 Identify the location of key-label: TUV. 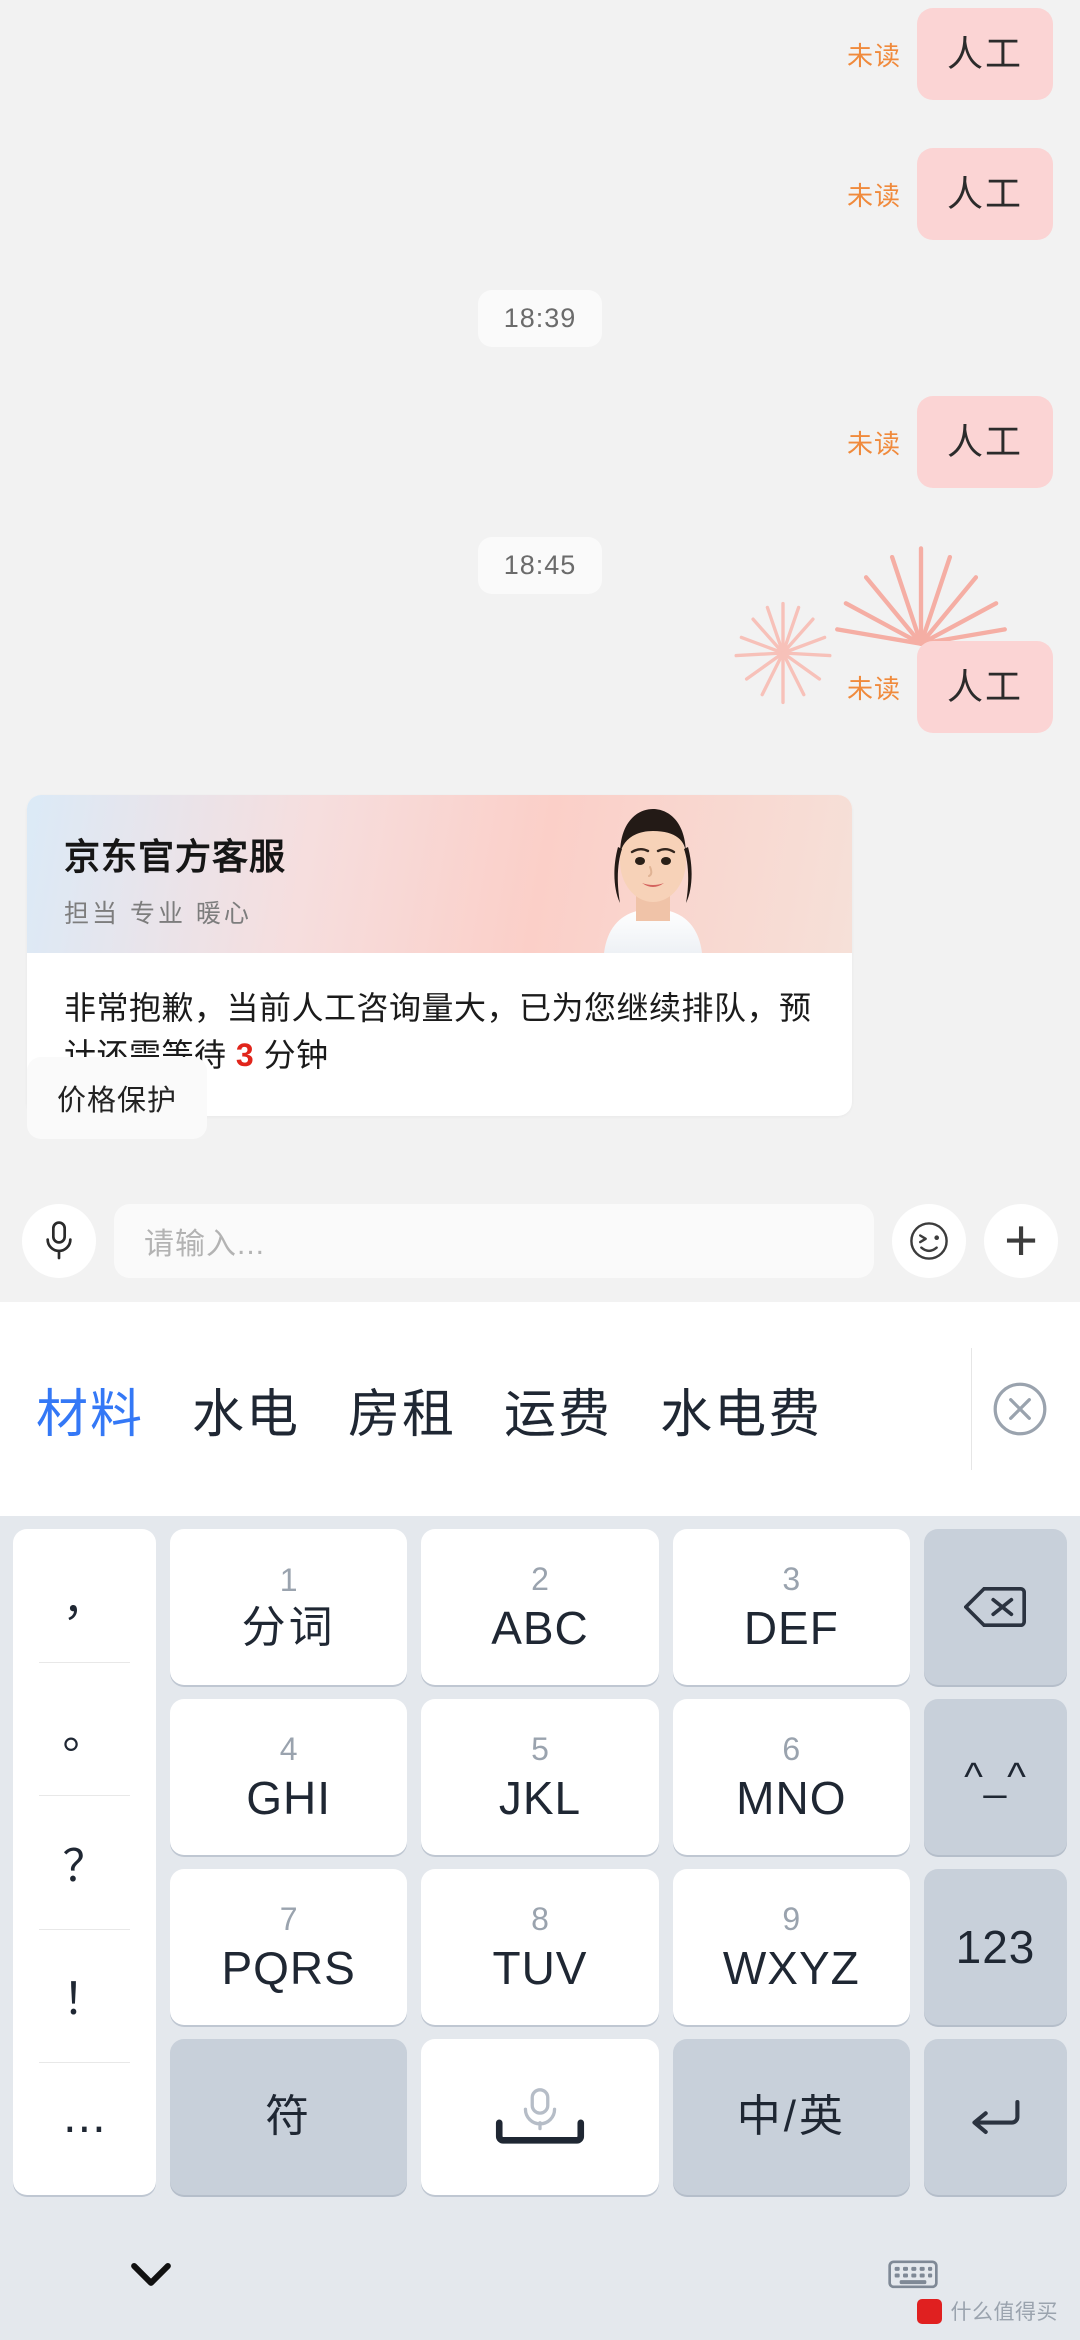
(540, 1968).